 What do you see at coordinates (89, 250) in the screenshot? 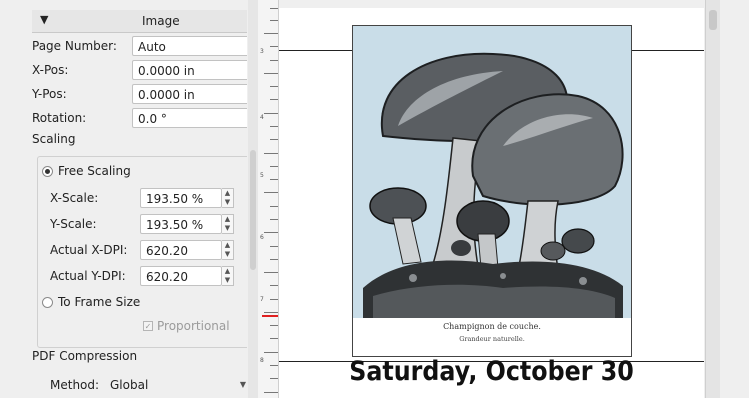
I see `actual-xdpi-label: Actual X-DPI:` at bounding box center [89, 250].